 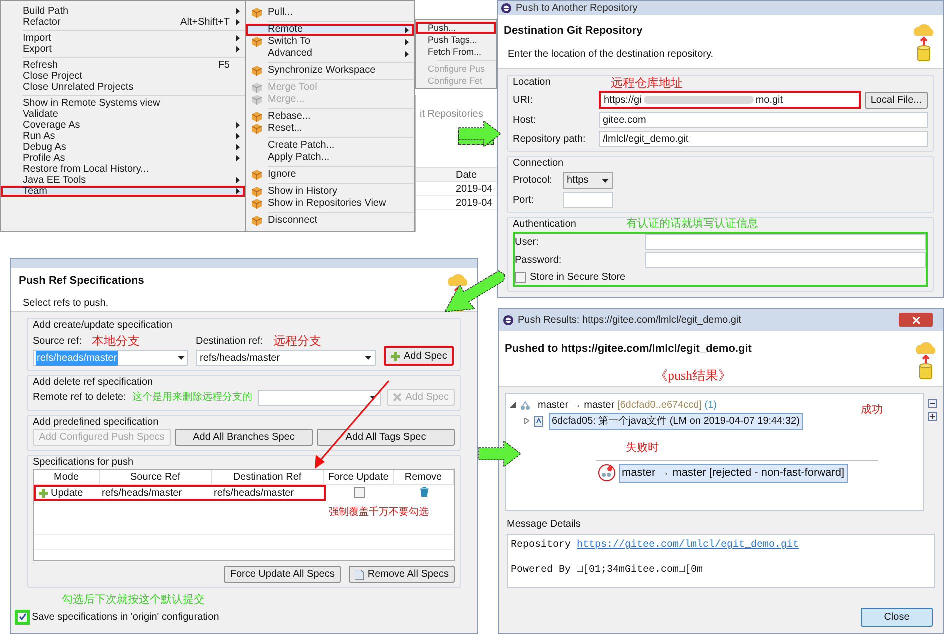 What do you see at coordinates (123, 158) in the screenshot?
I see `menu-item: Profile As` at bounding box center [123, 158].